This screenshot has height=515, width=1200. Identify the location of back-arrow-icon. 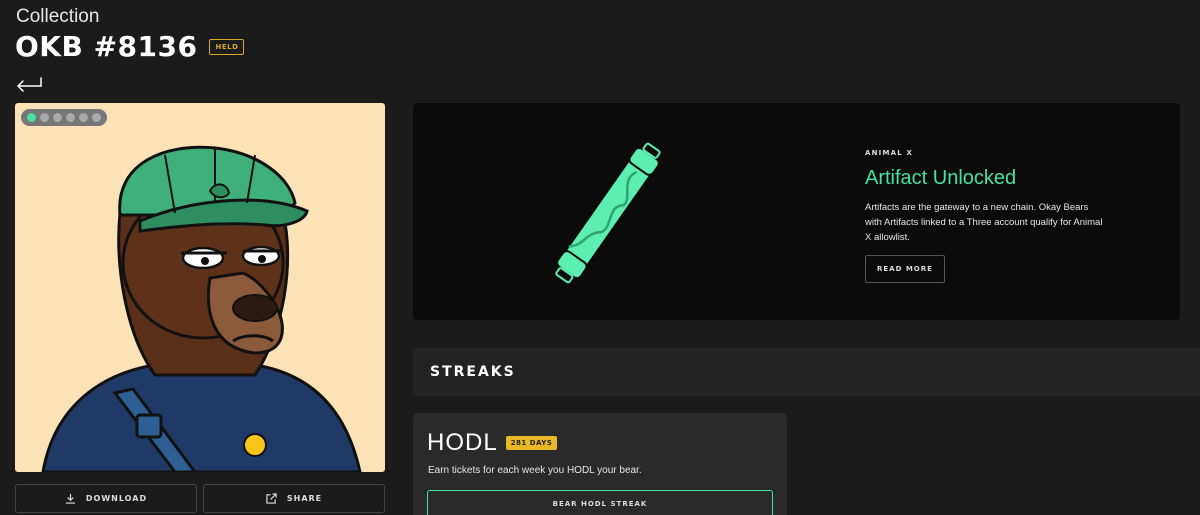
(29, 83).